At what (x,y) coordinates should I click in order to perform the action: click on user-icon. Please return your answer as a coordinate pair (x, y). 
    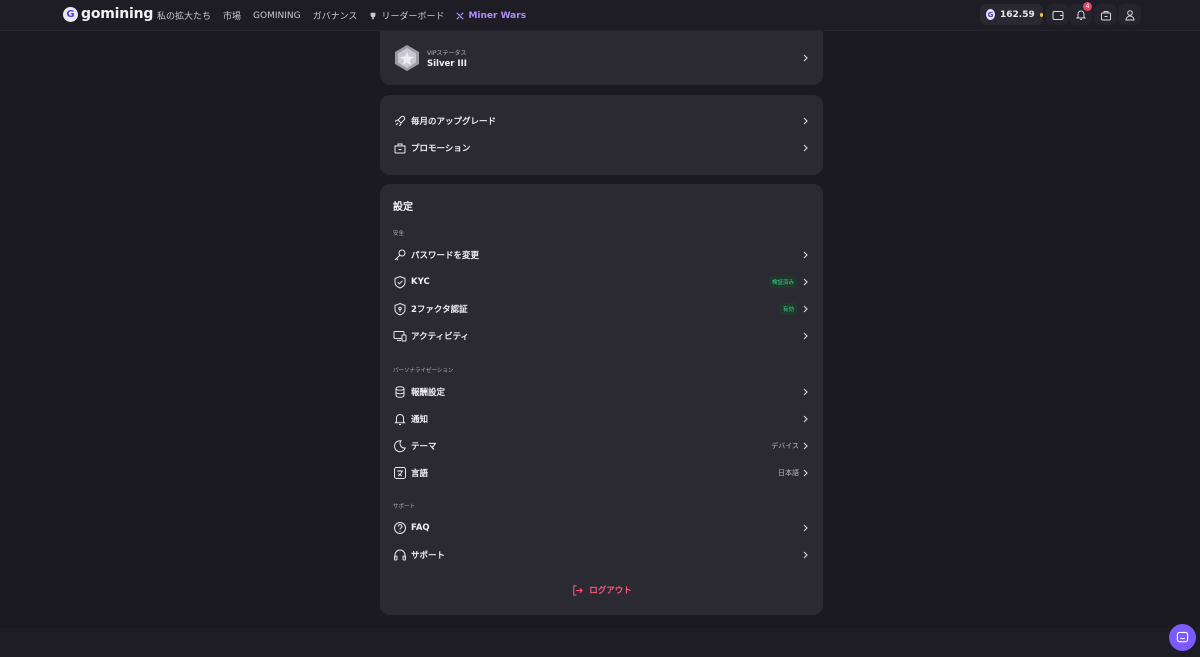
    Looking at the image, I should click on (1129, 14).